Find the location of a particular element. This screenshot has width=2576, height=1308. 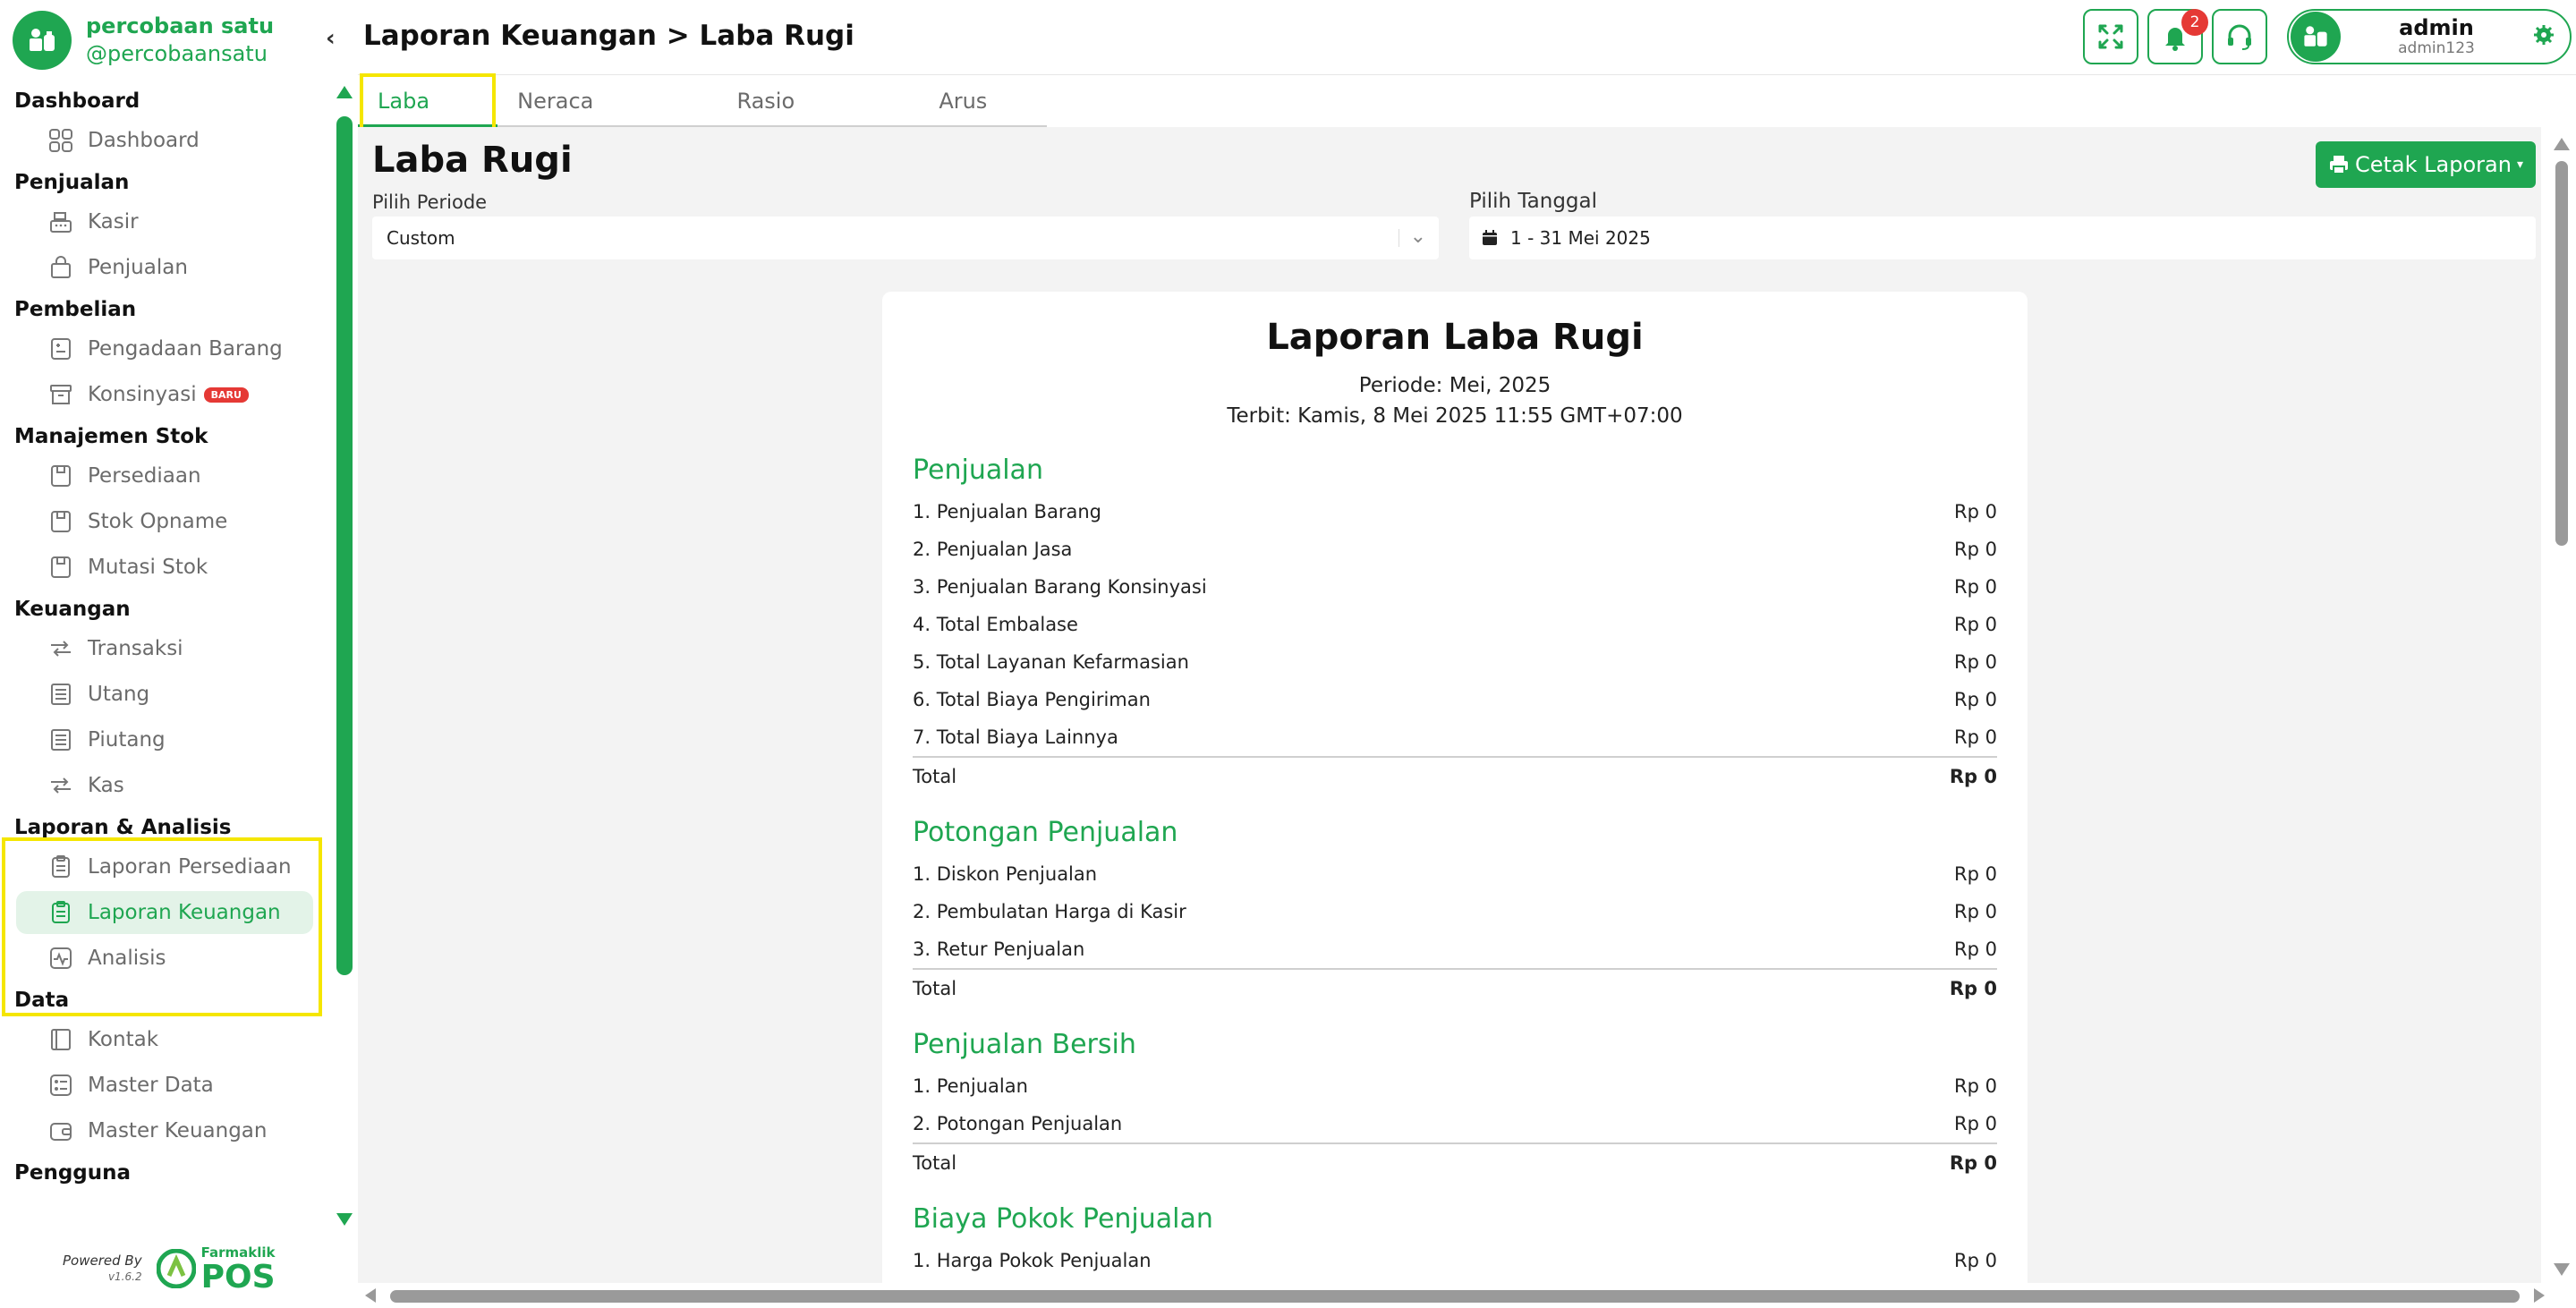

chevron-down-icon: ⌄ is located at coordinates (1417, 236).